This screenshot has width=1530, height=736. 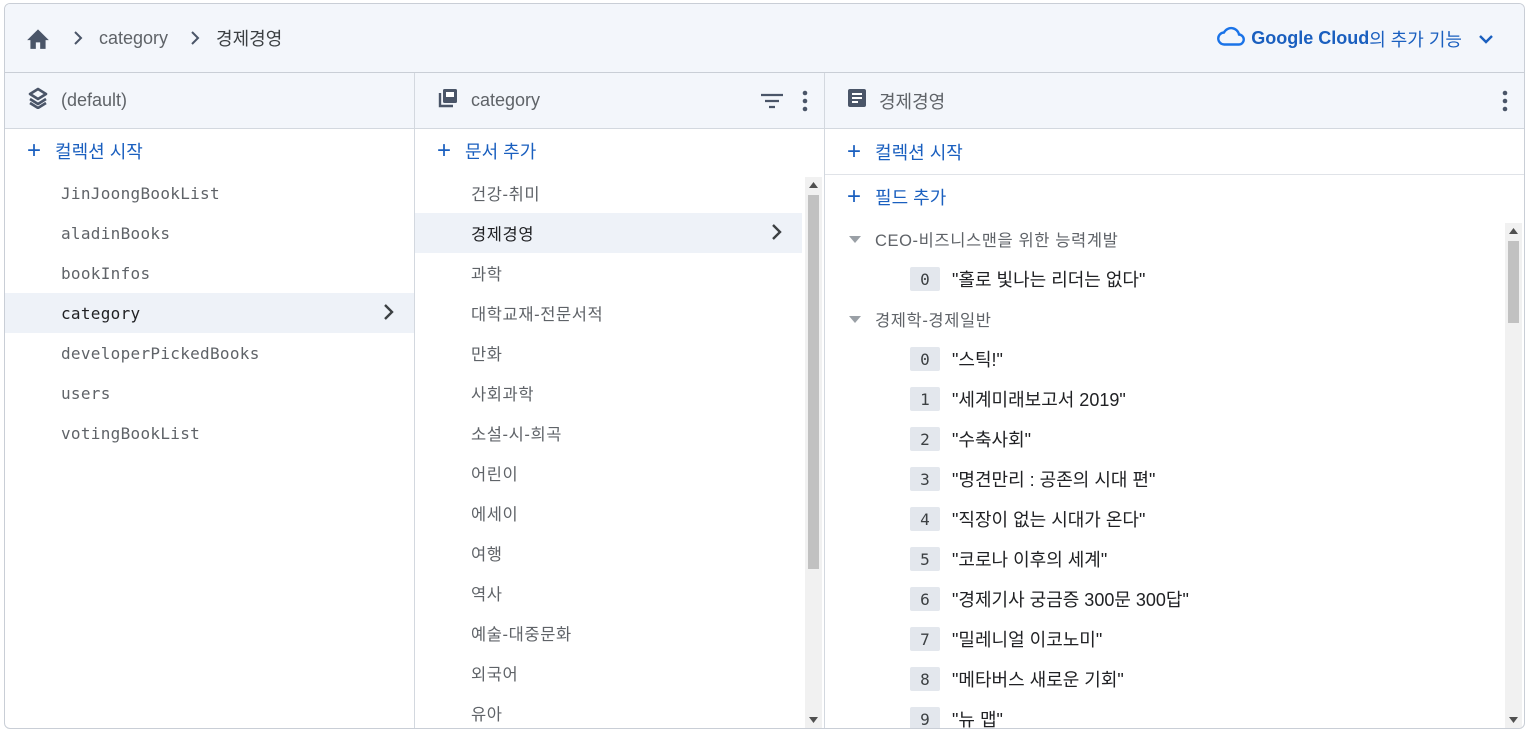 What do you see at coordinates (506, 195) in the screenshot?
I see `document-item-label: 건강-취미` at bounding box center [506, 195].